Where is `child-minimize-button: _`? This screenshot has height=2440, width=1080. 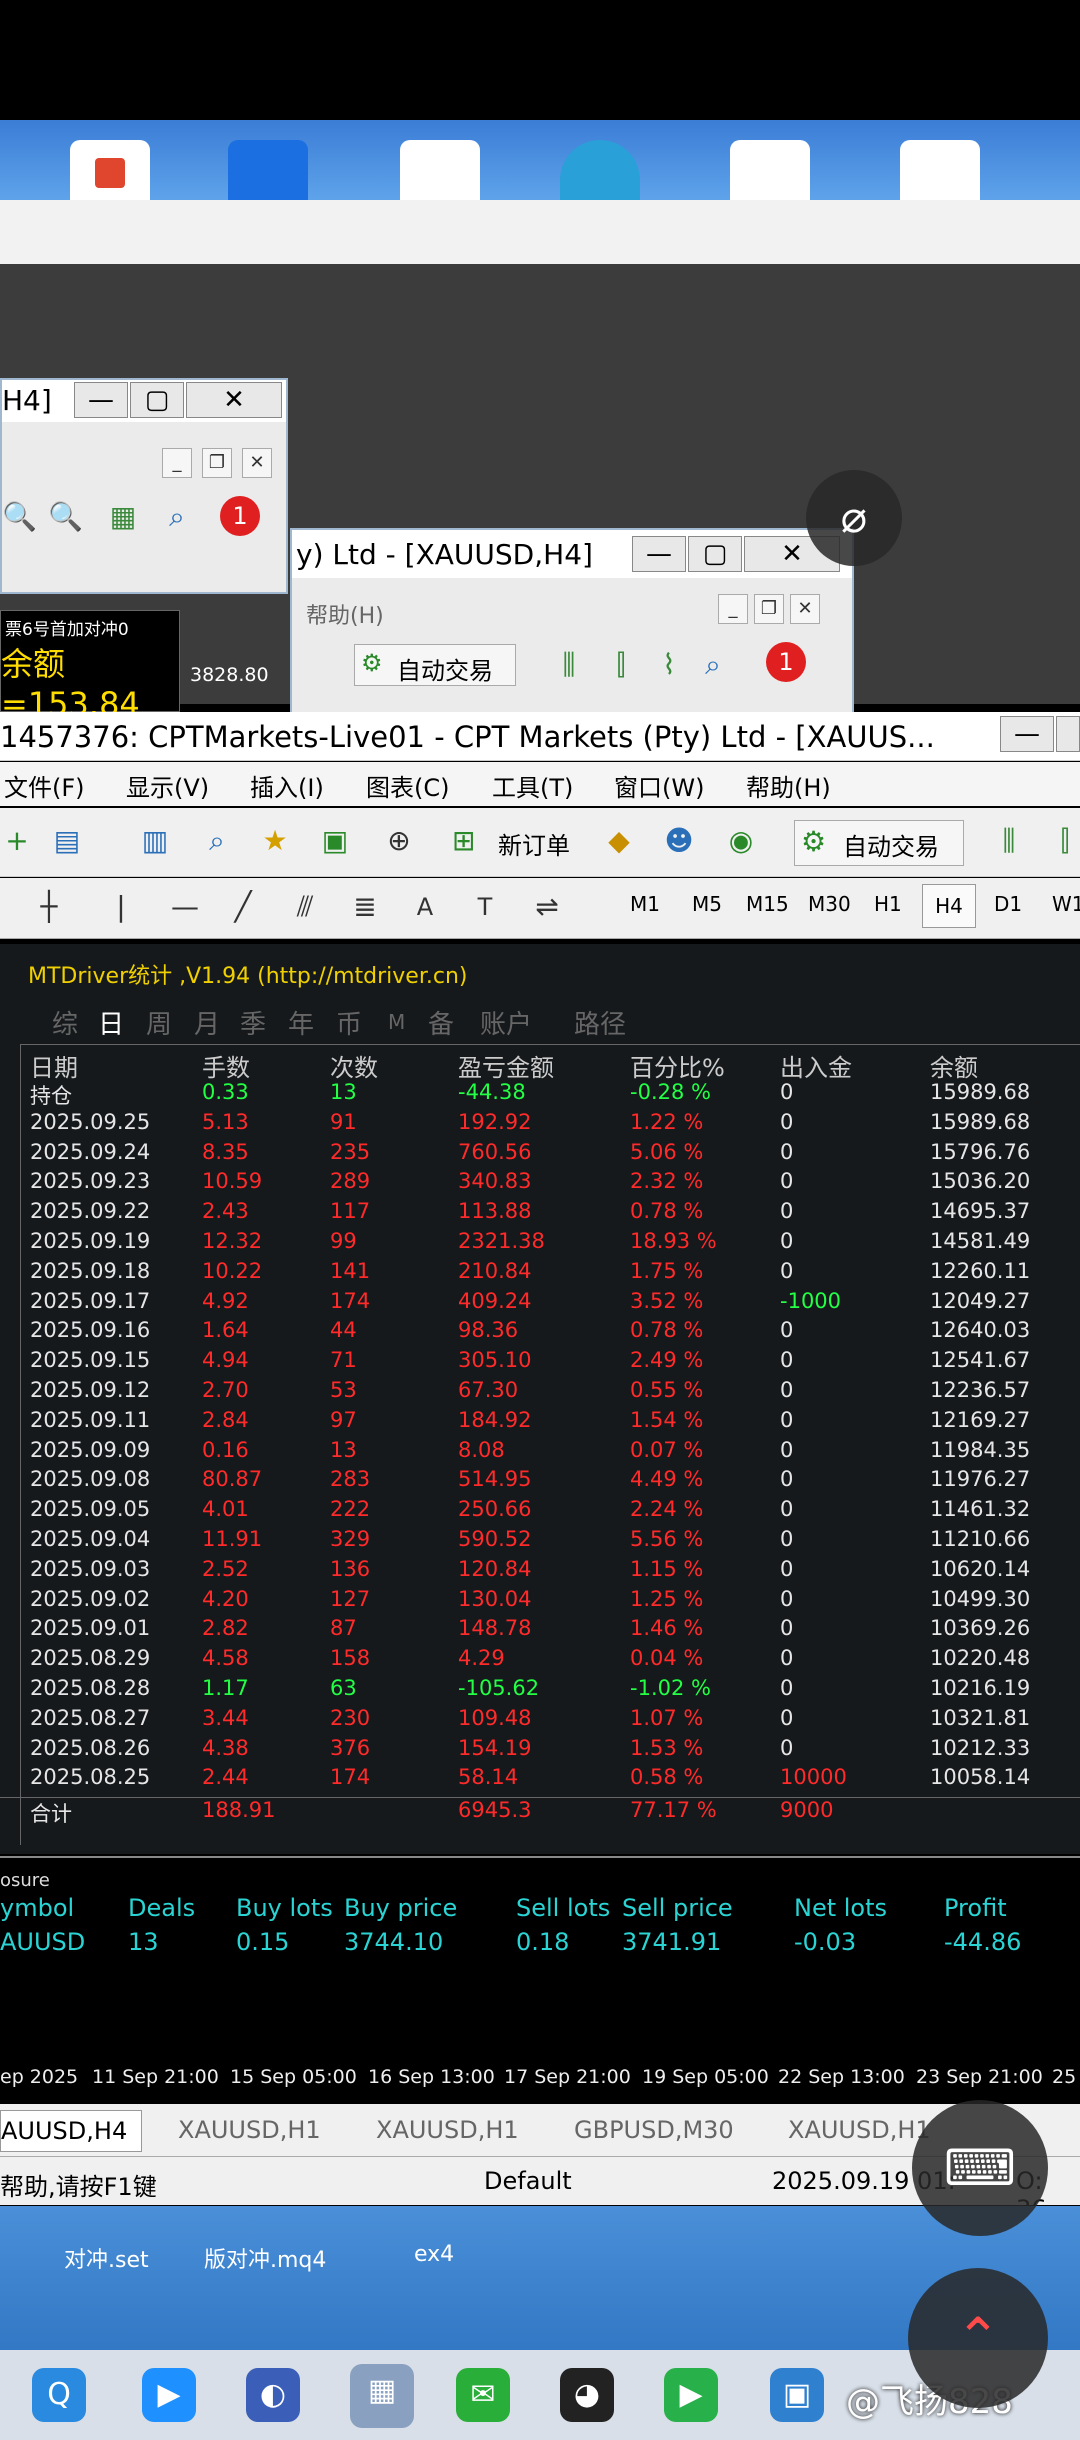
child-minimize-button: _ is located at coordinates (177, 463).